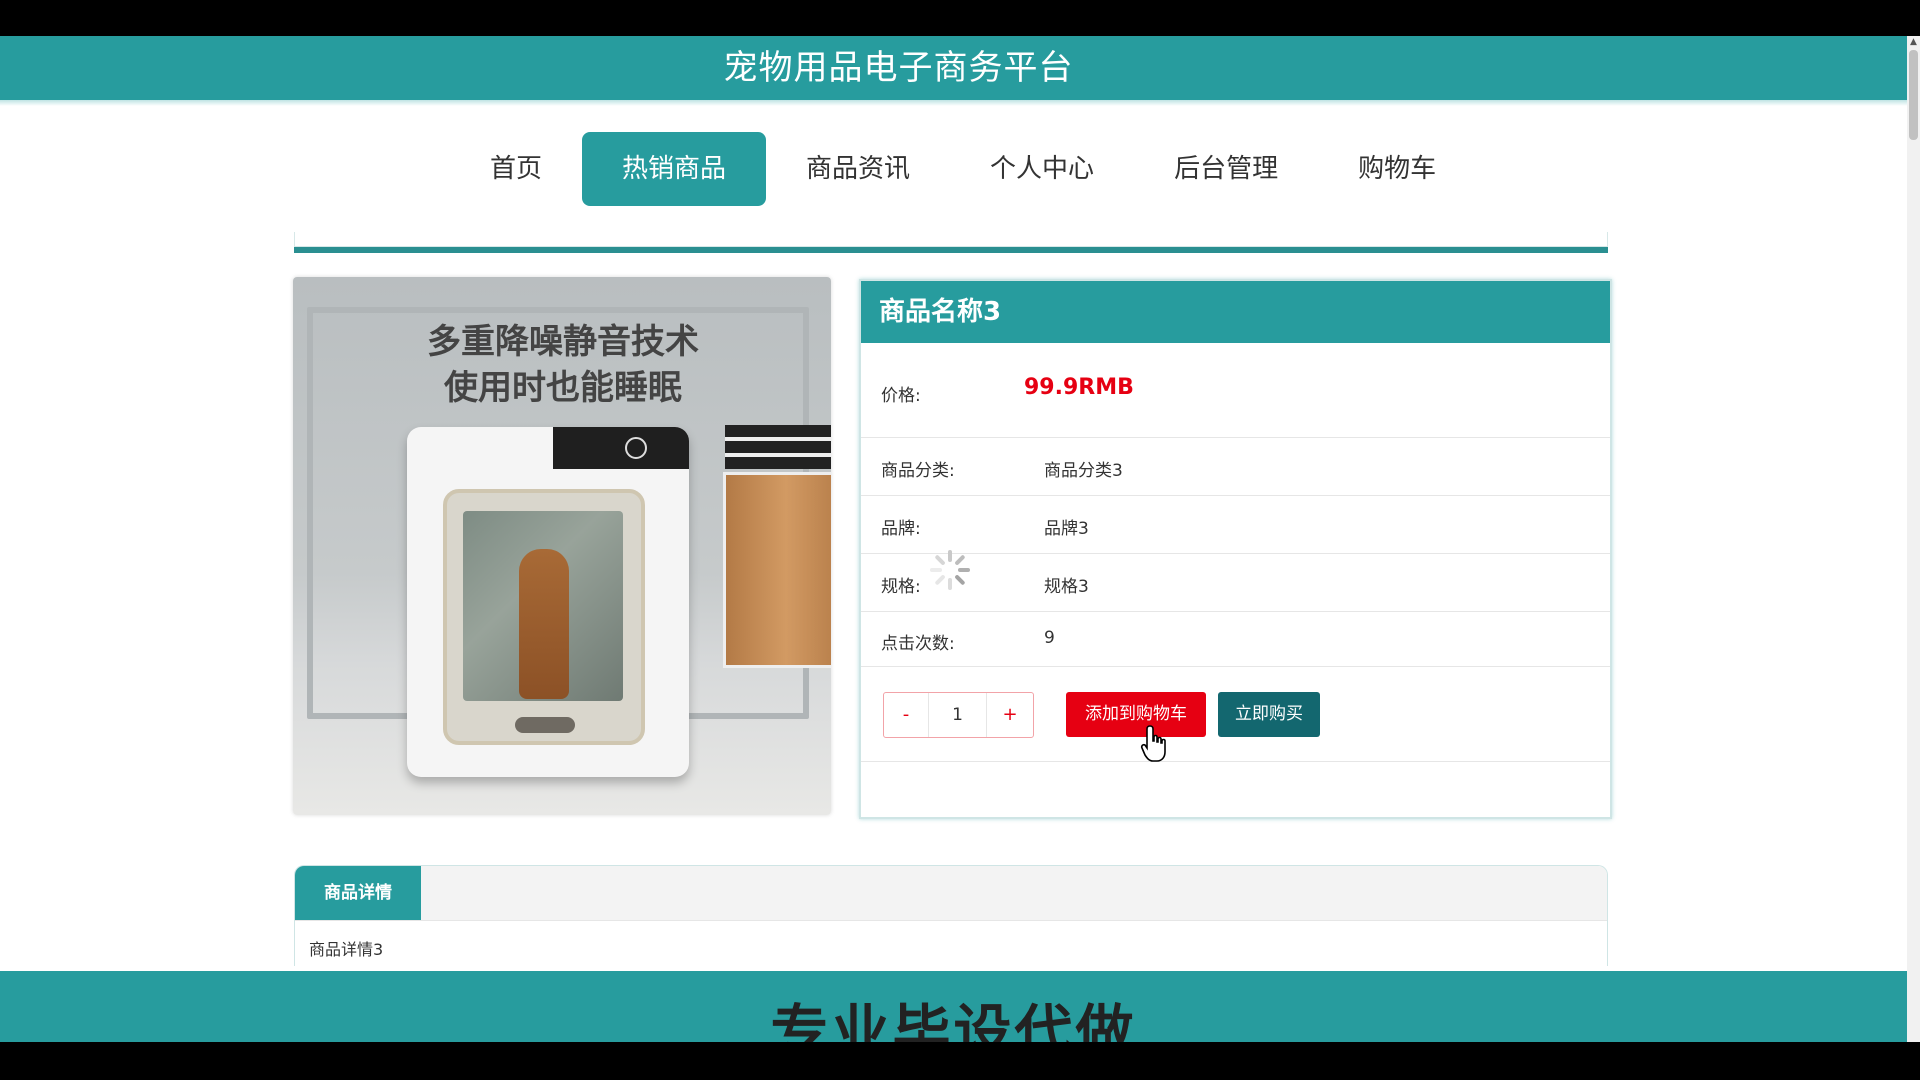  I want to click on add-to-cart-button: 添加到购物车, so click(1136, 714).